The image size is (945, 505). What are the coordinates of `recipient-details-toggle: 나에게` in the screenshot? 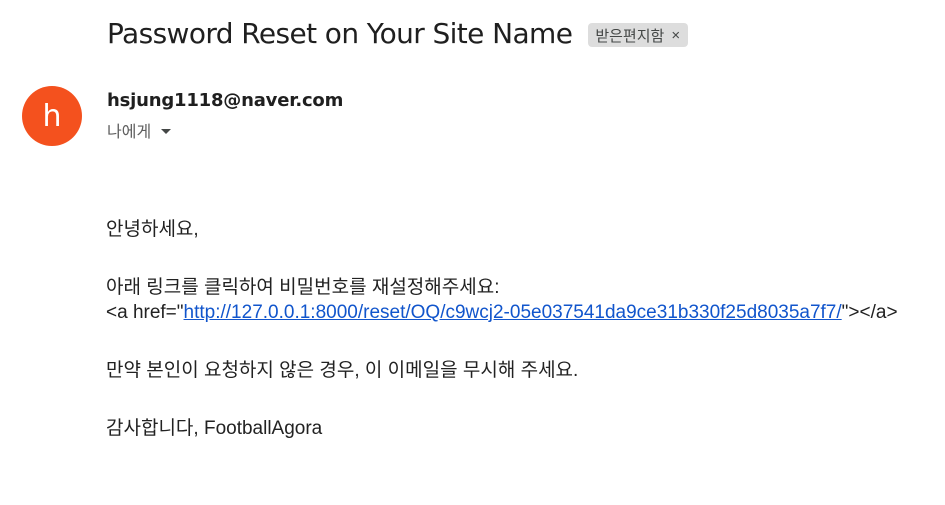 It's located at (139, 130).